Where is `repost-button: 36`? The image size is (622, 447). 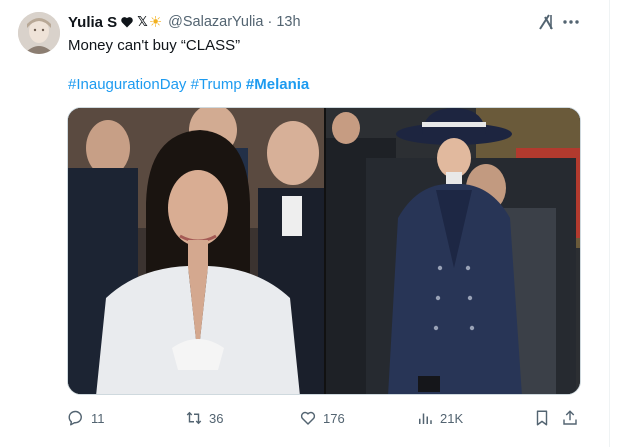
repost-button: 36 is located at coordinates (204, 418).